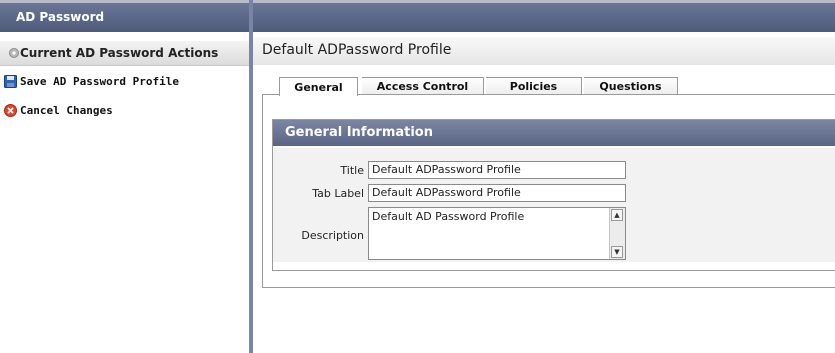 The width and height of the screenshot is (835, 353). What do you see at coordinates (14, 53) in the screenshot?
I see `gear-icon` at bounding box center [14, 53].